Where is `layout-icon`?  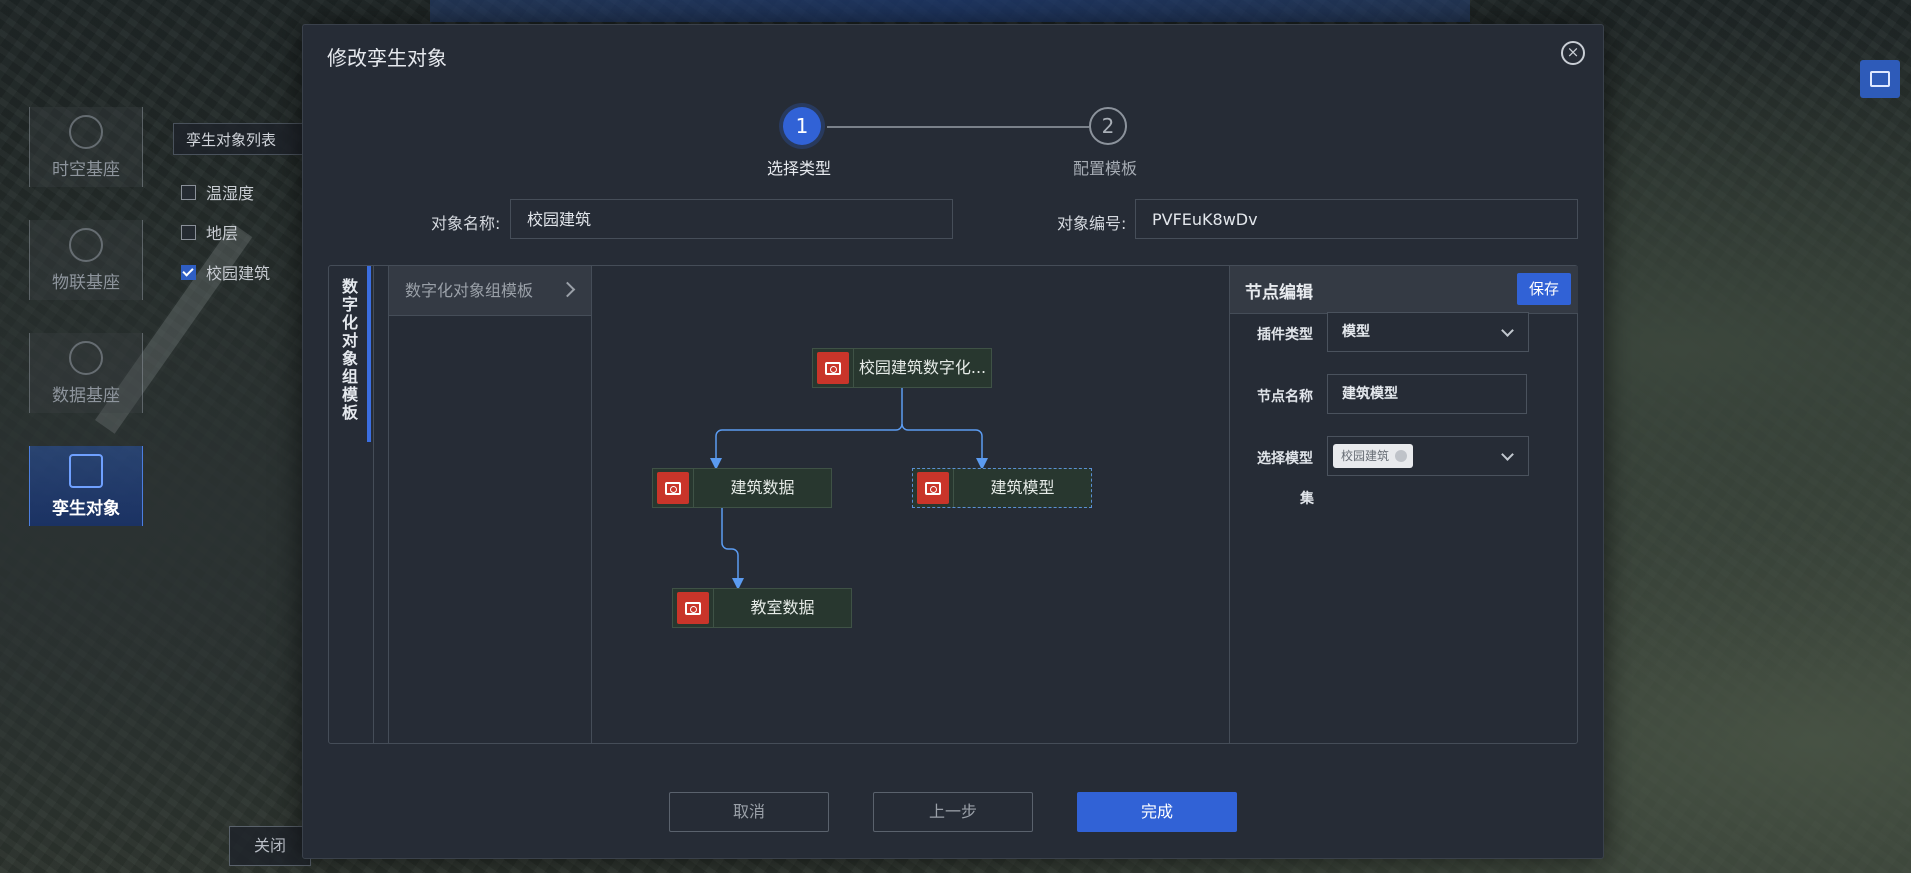 layout-icon is located at coordinates (1880, 79).